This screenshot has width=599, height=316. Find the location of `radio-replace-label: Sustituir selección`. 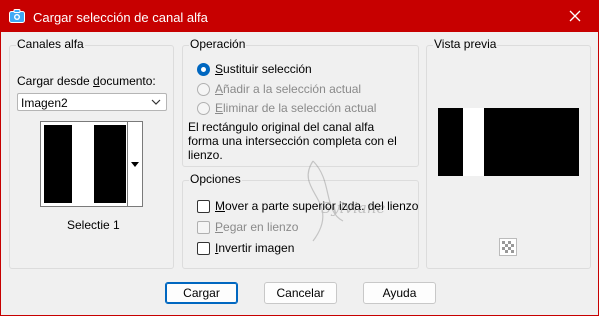

radio-replace-label: Sustituir selección is located at coordinates (263, 69).